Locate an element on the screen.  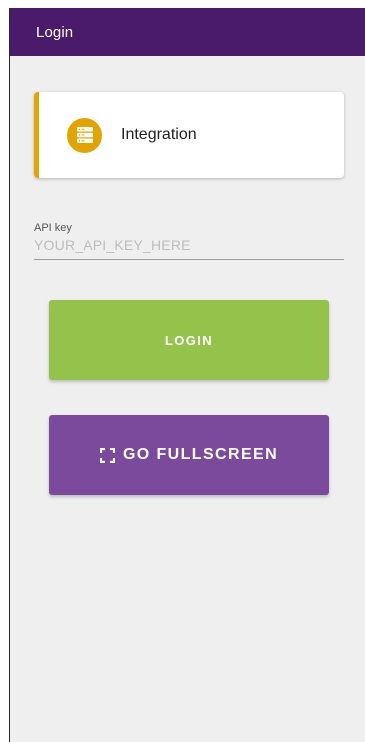
go-fullscreen-button: GO FULLSCREEN is located at coordinates (189, 455).